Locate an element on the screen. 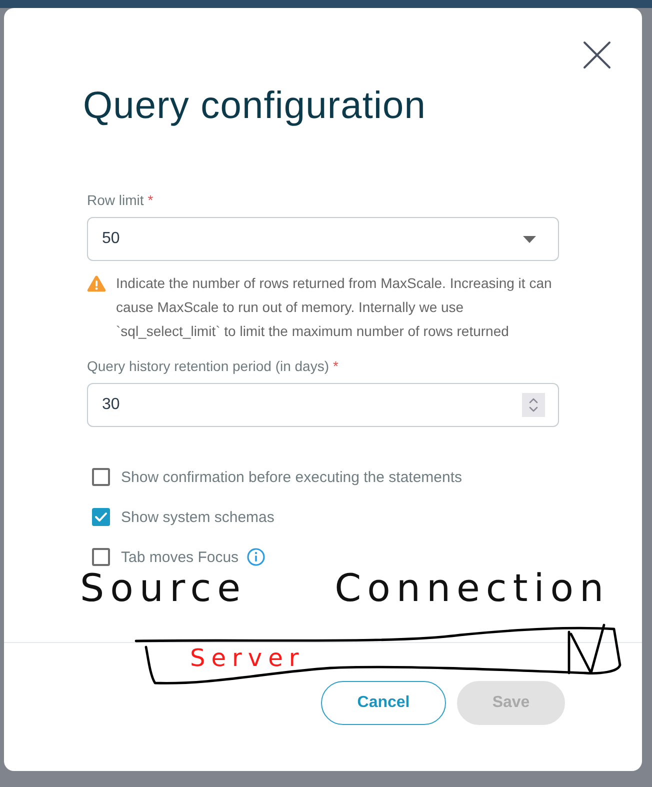 Image resolution: width=652 pixels, height=787 pixels. spinner-icon is located at coordinates (533, 405).